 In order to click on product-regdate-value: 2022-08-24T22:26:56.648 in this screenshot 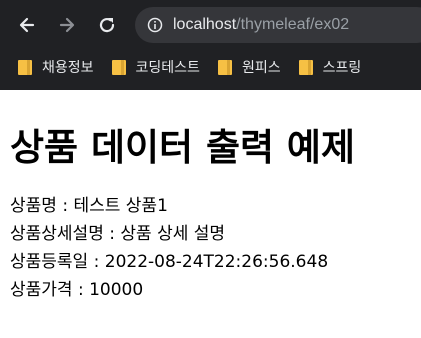, I will do `click(216, 262)`.